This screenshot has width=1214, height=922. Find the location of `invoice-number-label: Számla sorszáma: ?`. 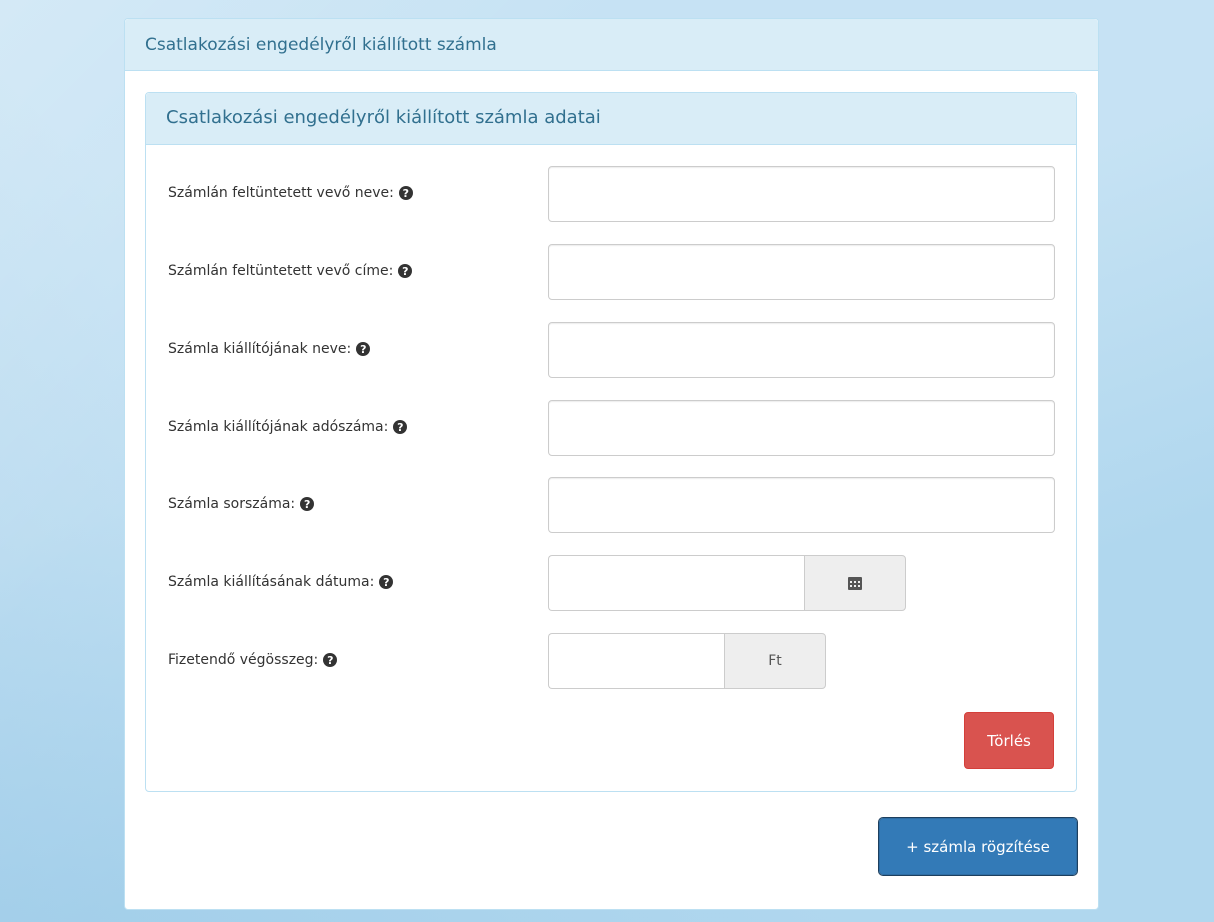

invoice-number-label: Számla sorszáma: ? is located at coordinates (241, 504).